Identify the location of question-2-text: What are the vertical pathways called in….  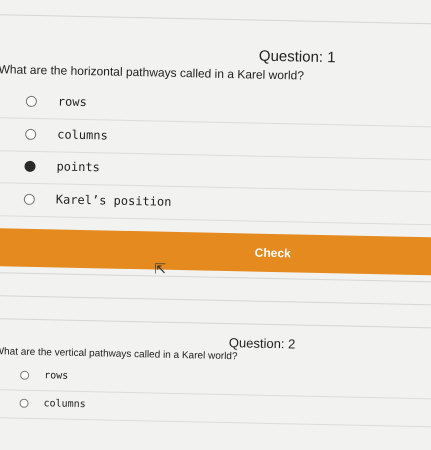
(119, 354).